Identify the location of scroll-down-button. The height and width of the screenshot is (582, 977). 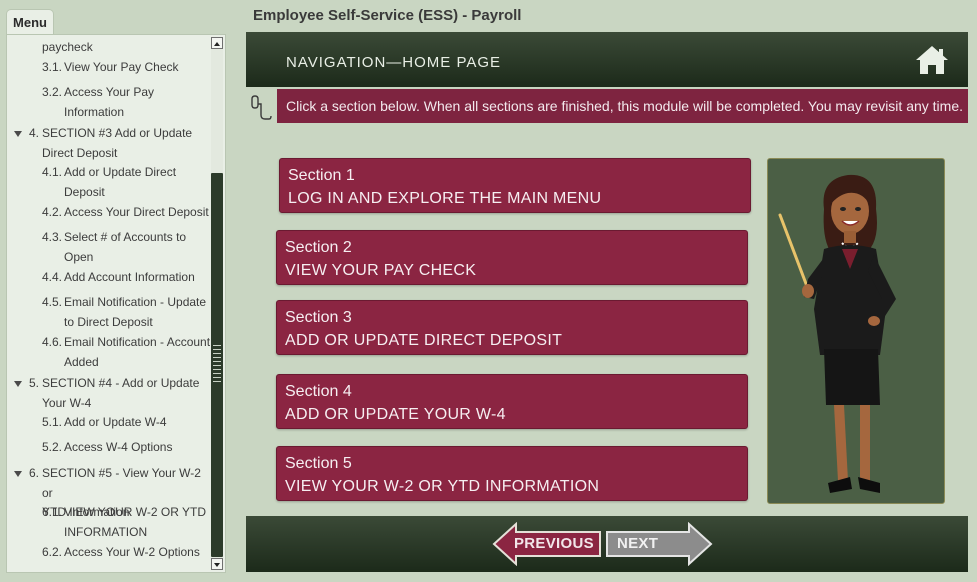
(217, 564).